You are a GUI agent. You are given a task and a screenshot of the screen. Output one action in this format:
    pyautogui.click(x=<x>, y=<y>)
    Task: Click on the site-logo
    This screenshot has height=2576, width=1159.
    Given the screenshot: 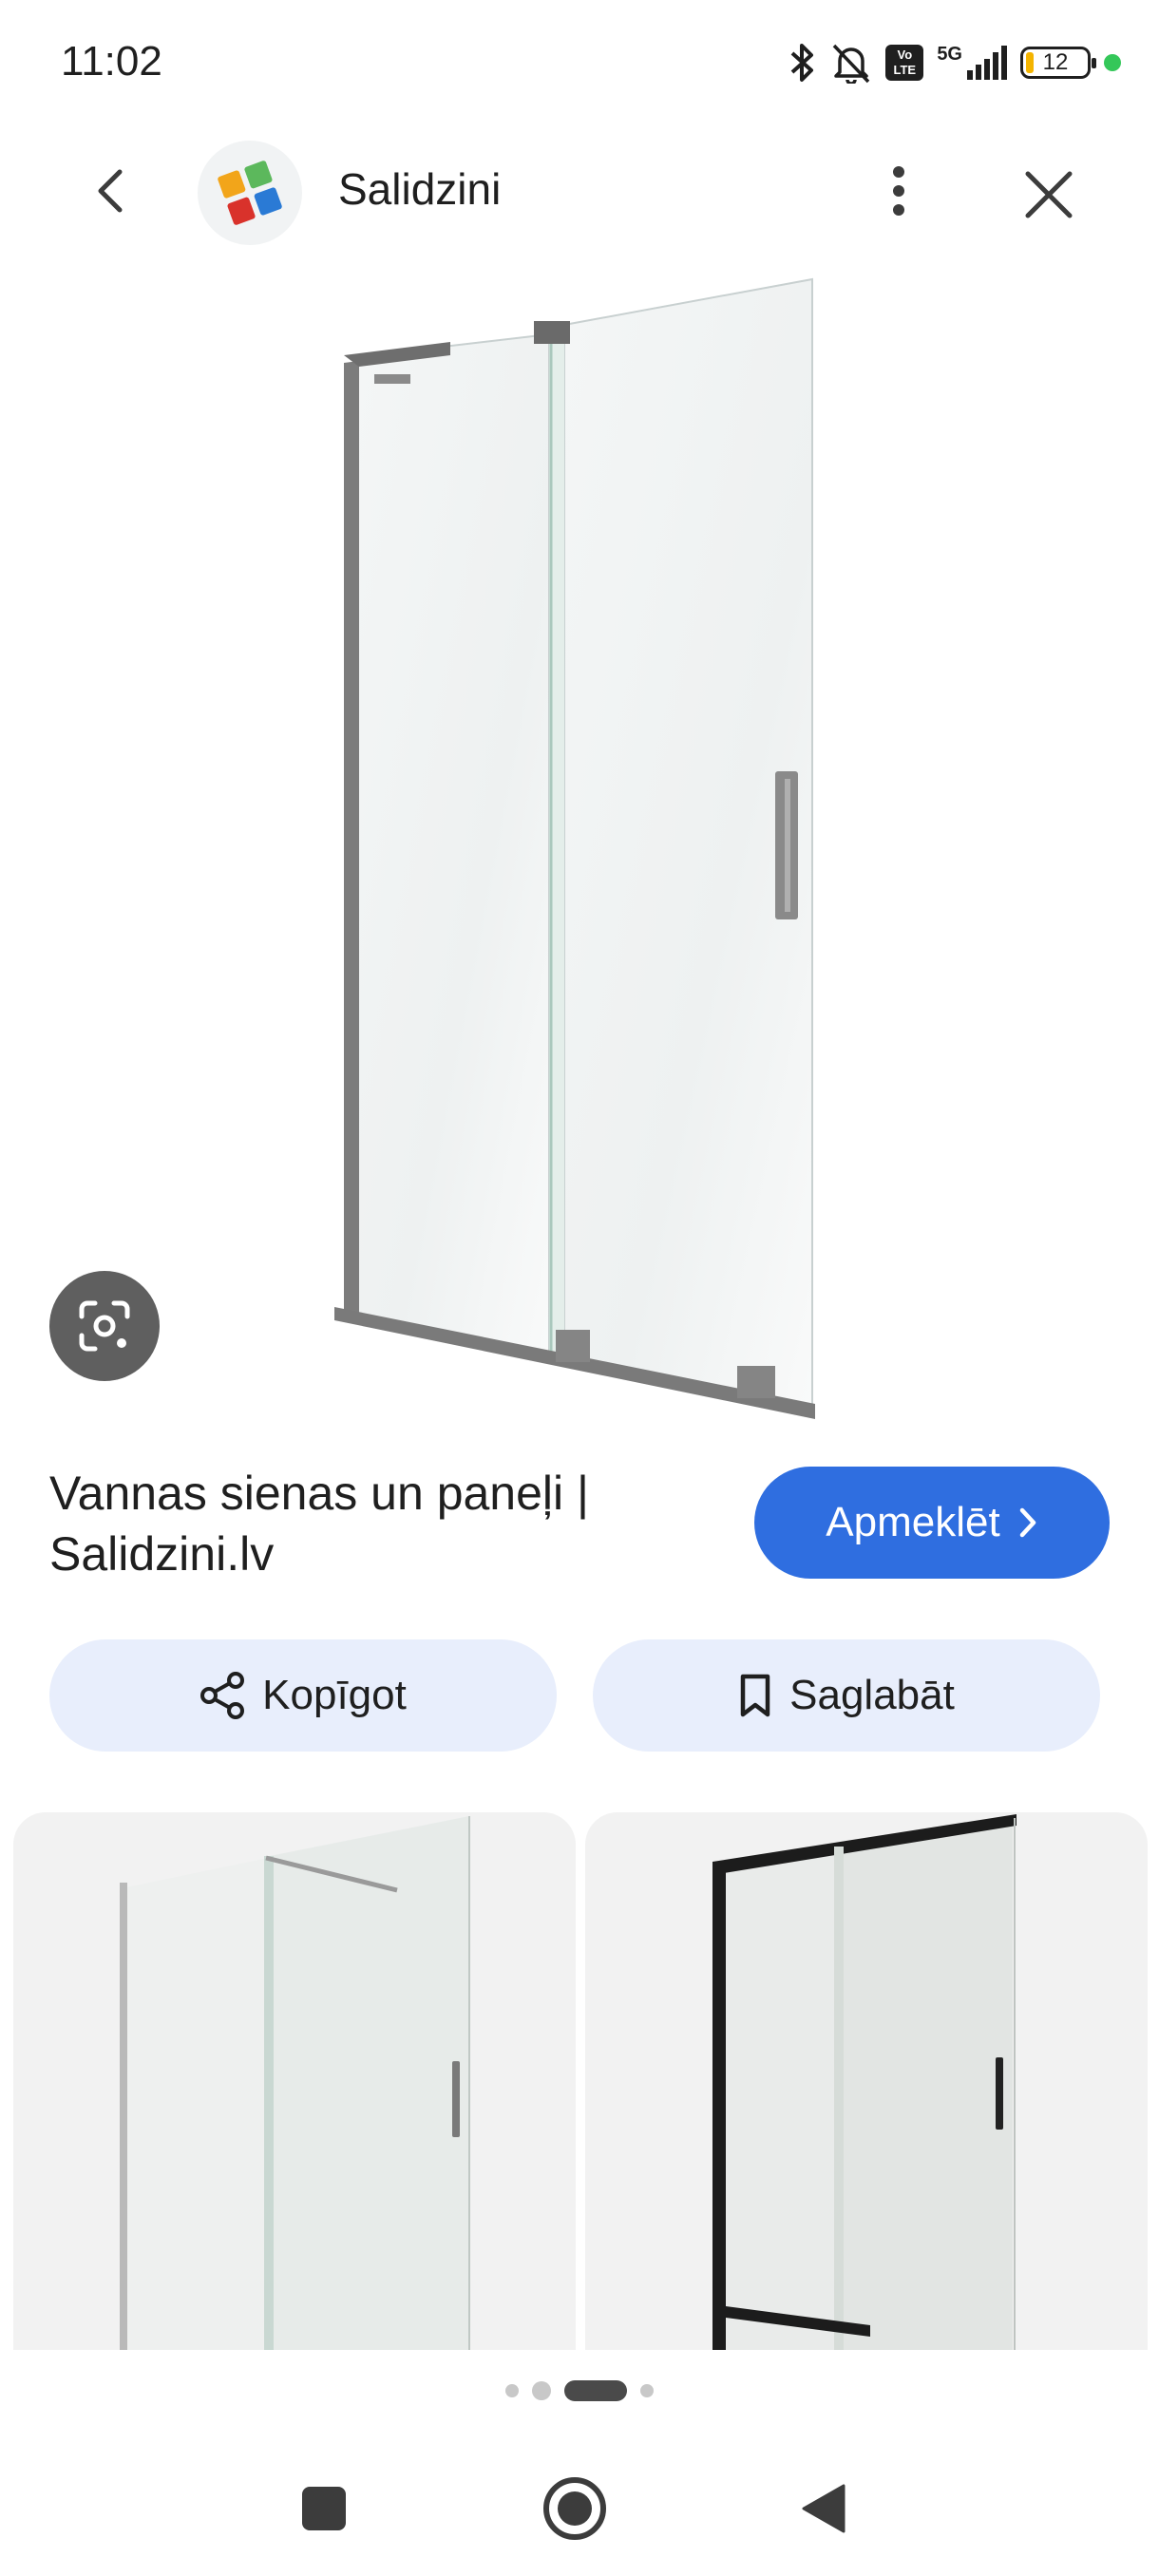 What is the action you would take?
    pyautogui.click(x=250, y=193)
    